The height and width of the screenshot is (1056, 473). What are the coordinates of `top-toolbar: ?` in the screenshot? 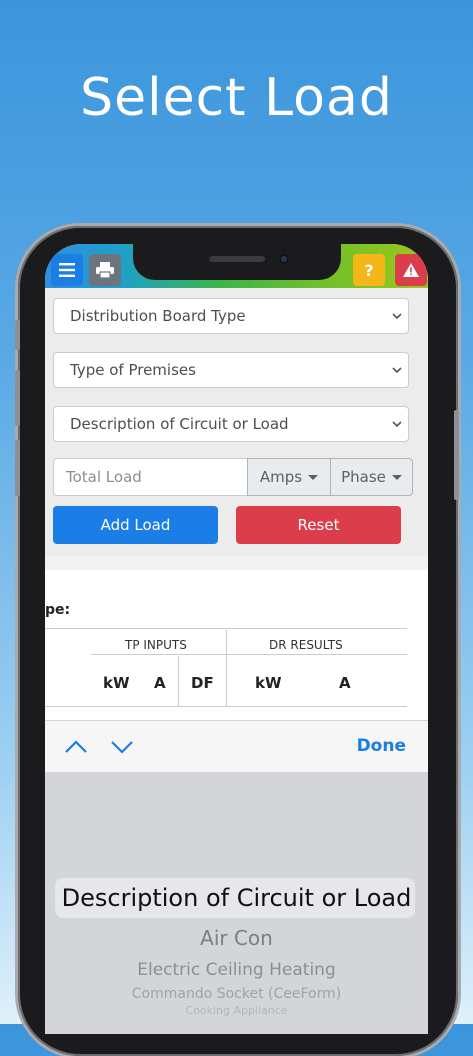 It's located at (236, 266).